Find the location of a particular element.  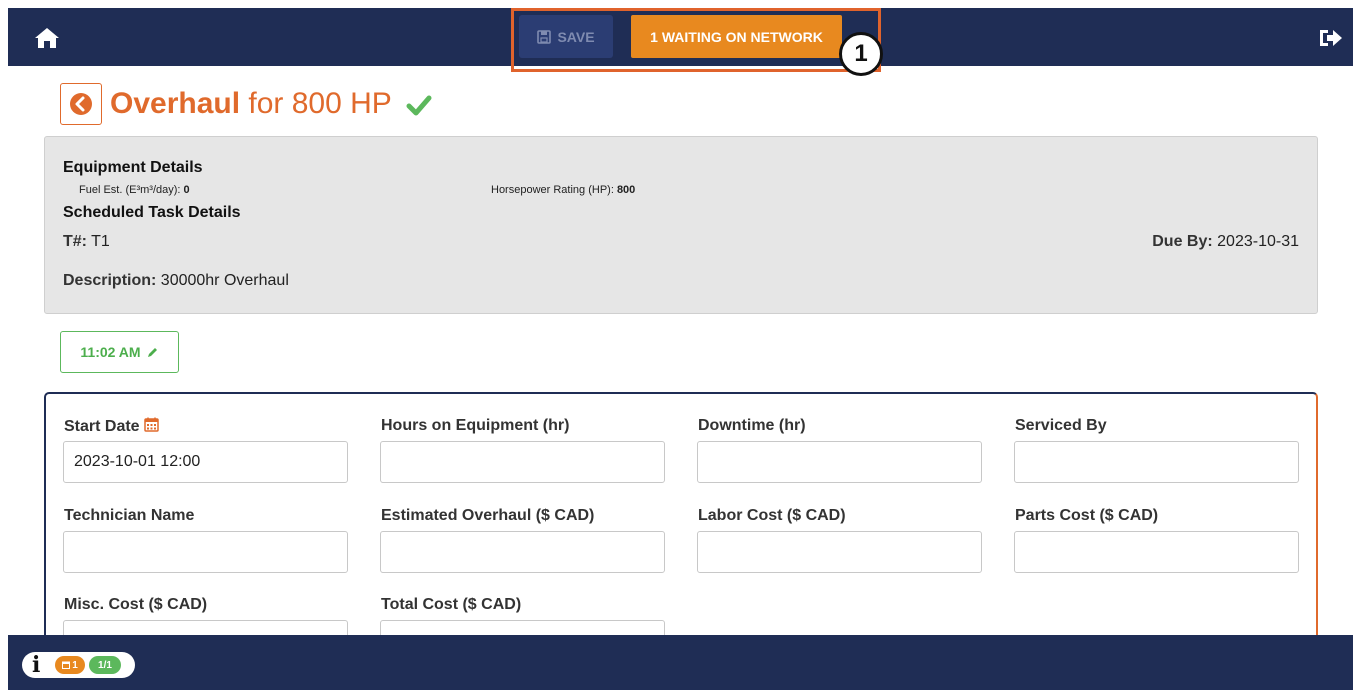

total-cost-label: Total Cost ($ CAD) is located at coordinates (451, 604).